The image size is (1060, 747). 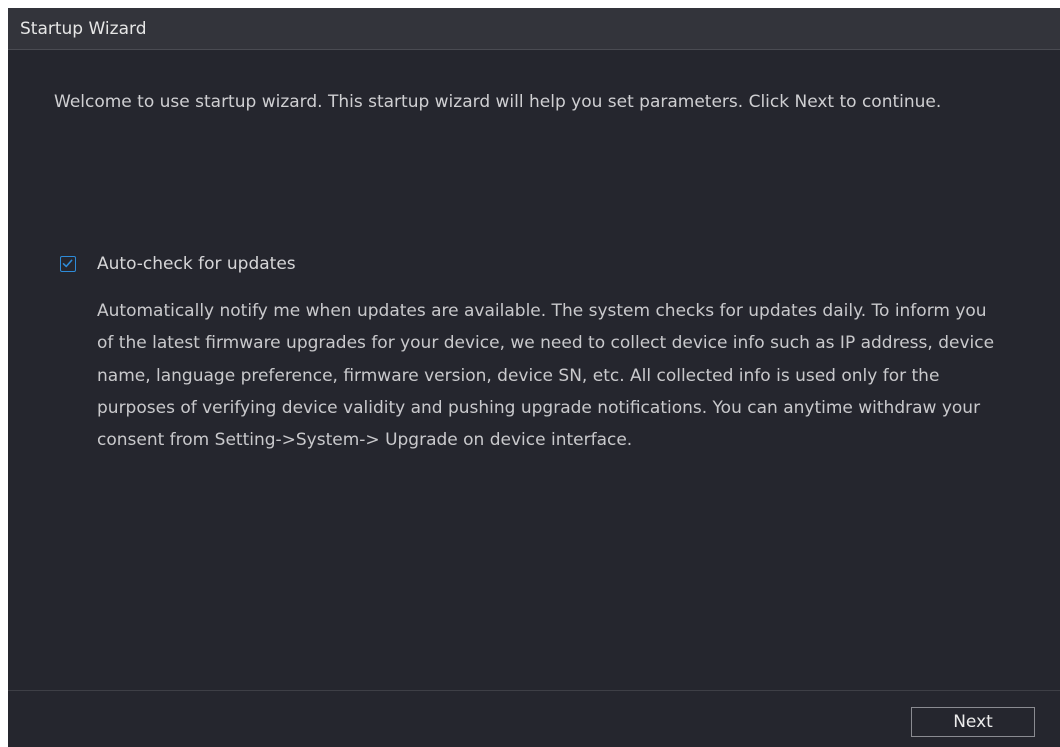 I want to click on title-bar: Startup Wizard, so click(x=534, y=29).